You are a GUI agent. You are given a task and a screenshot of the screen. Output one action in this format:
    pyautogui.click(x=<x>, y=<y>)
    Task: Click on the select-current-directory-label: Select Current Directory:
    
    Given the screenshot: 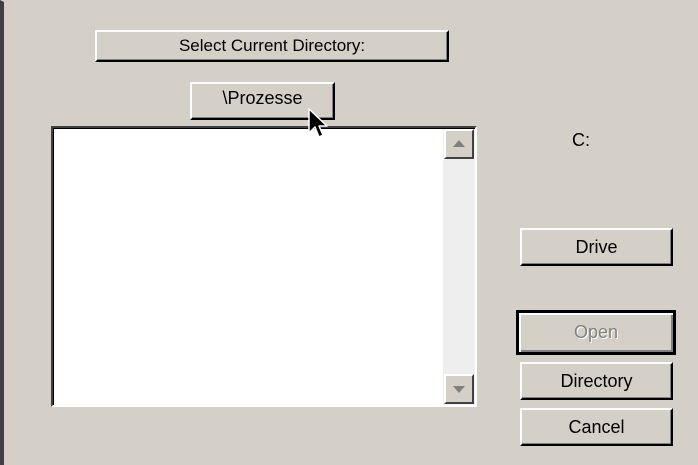 What is the action you would take?
    pyautogui.click(x=272, y=45)
    